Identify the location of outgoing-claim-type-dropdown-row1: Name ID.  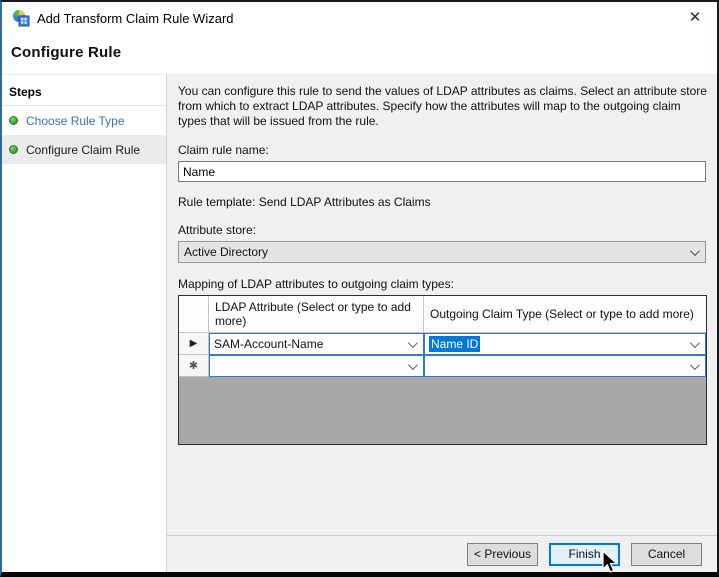
(565, 344).